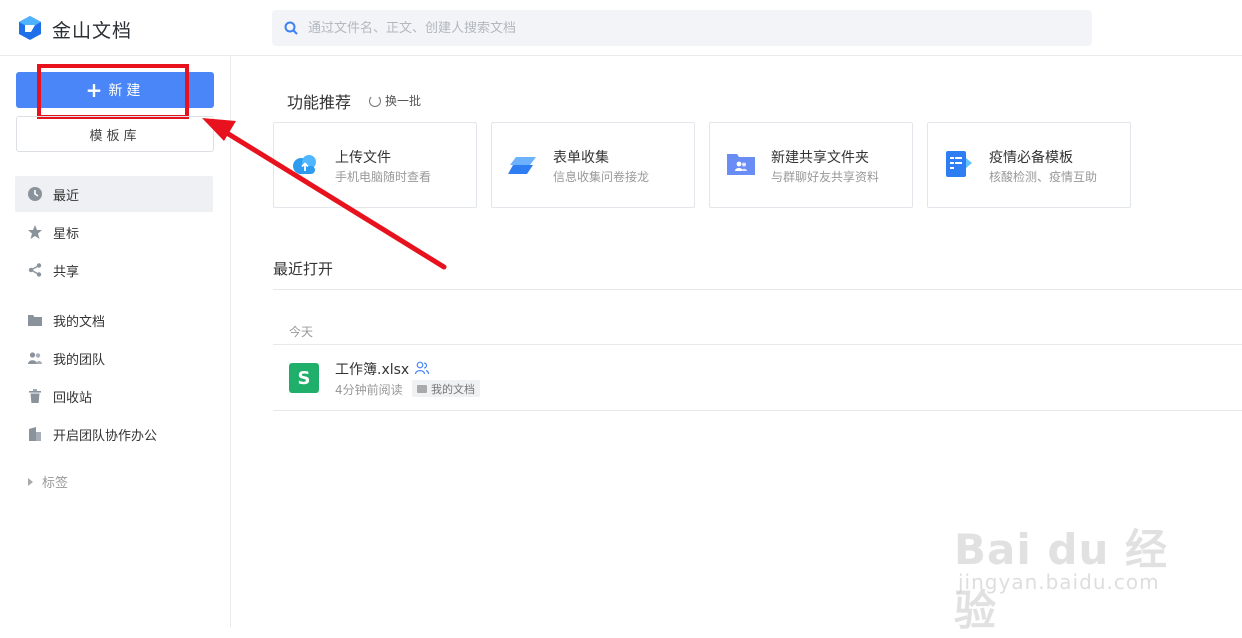 The height and width of the screenshot is (638, 1242). Describe the element at coordinates (319, 102) in the screenshot. I see `recommend-title: 功能推荐` at that location.